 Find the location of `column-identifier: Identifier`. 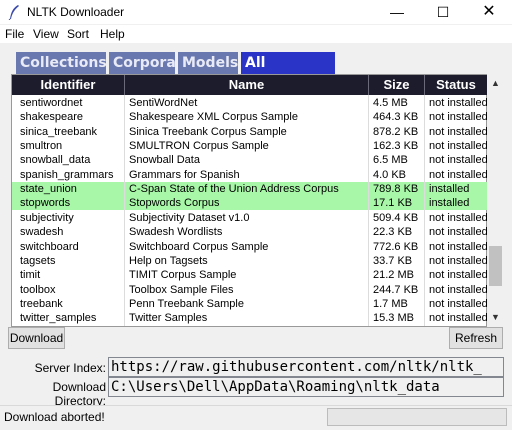

column-identifier: Identifier is located at coordinates (68, 85).